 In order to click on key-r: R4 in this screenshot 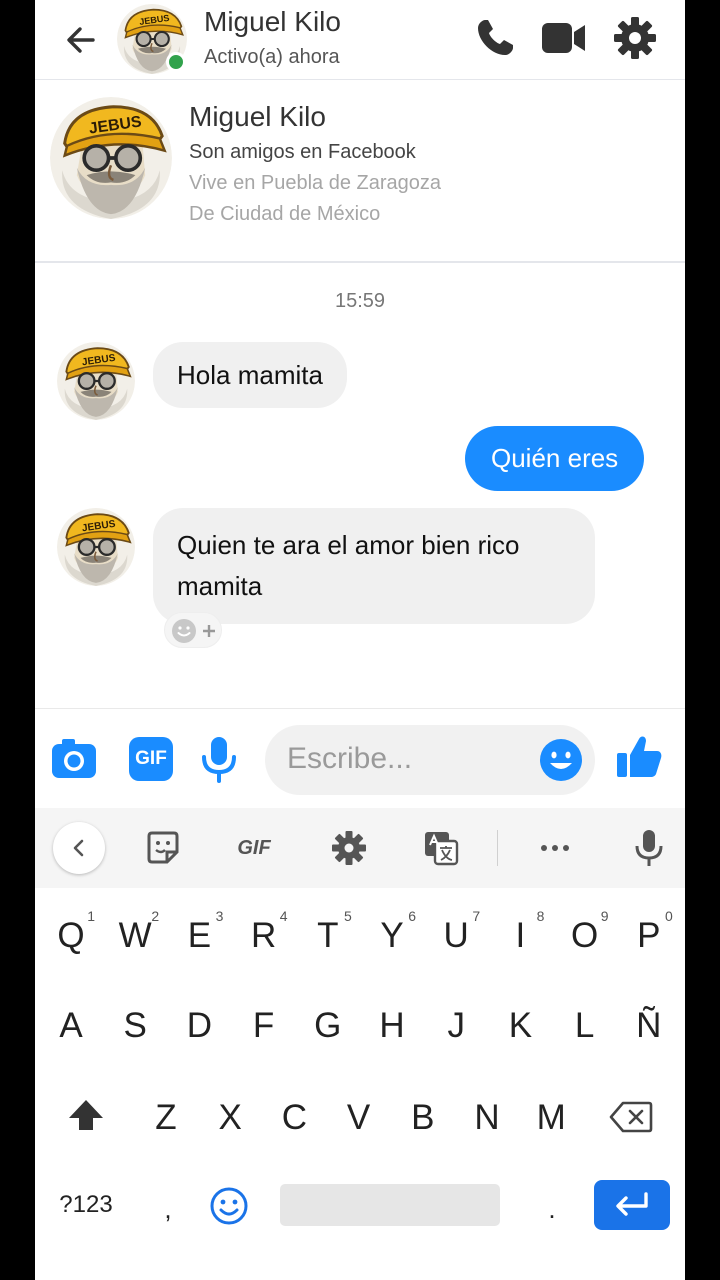, I will do `click(264, 936)`.